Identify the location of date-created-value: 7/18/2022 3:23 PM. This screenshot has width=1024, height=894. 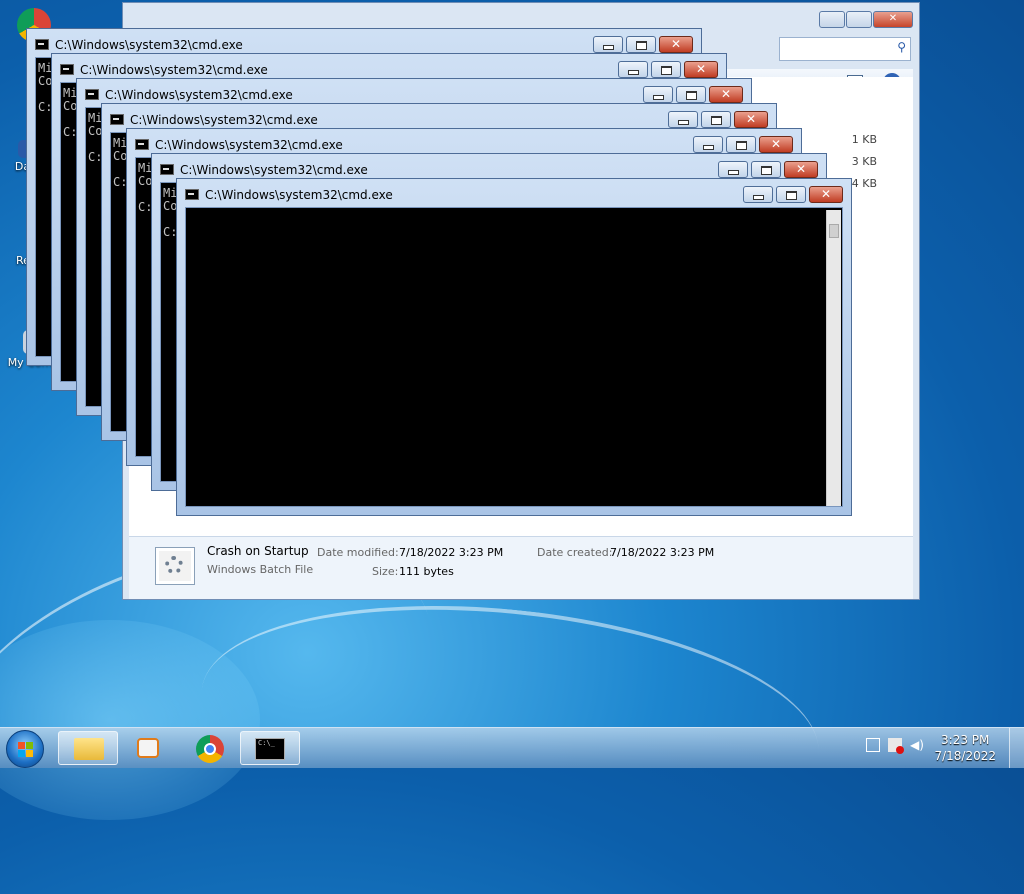
(662, 552).